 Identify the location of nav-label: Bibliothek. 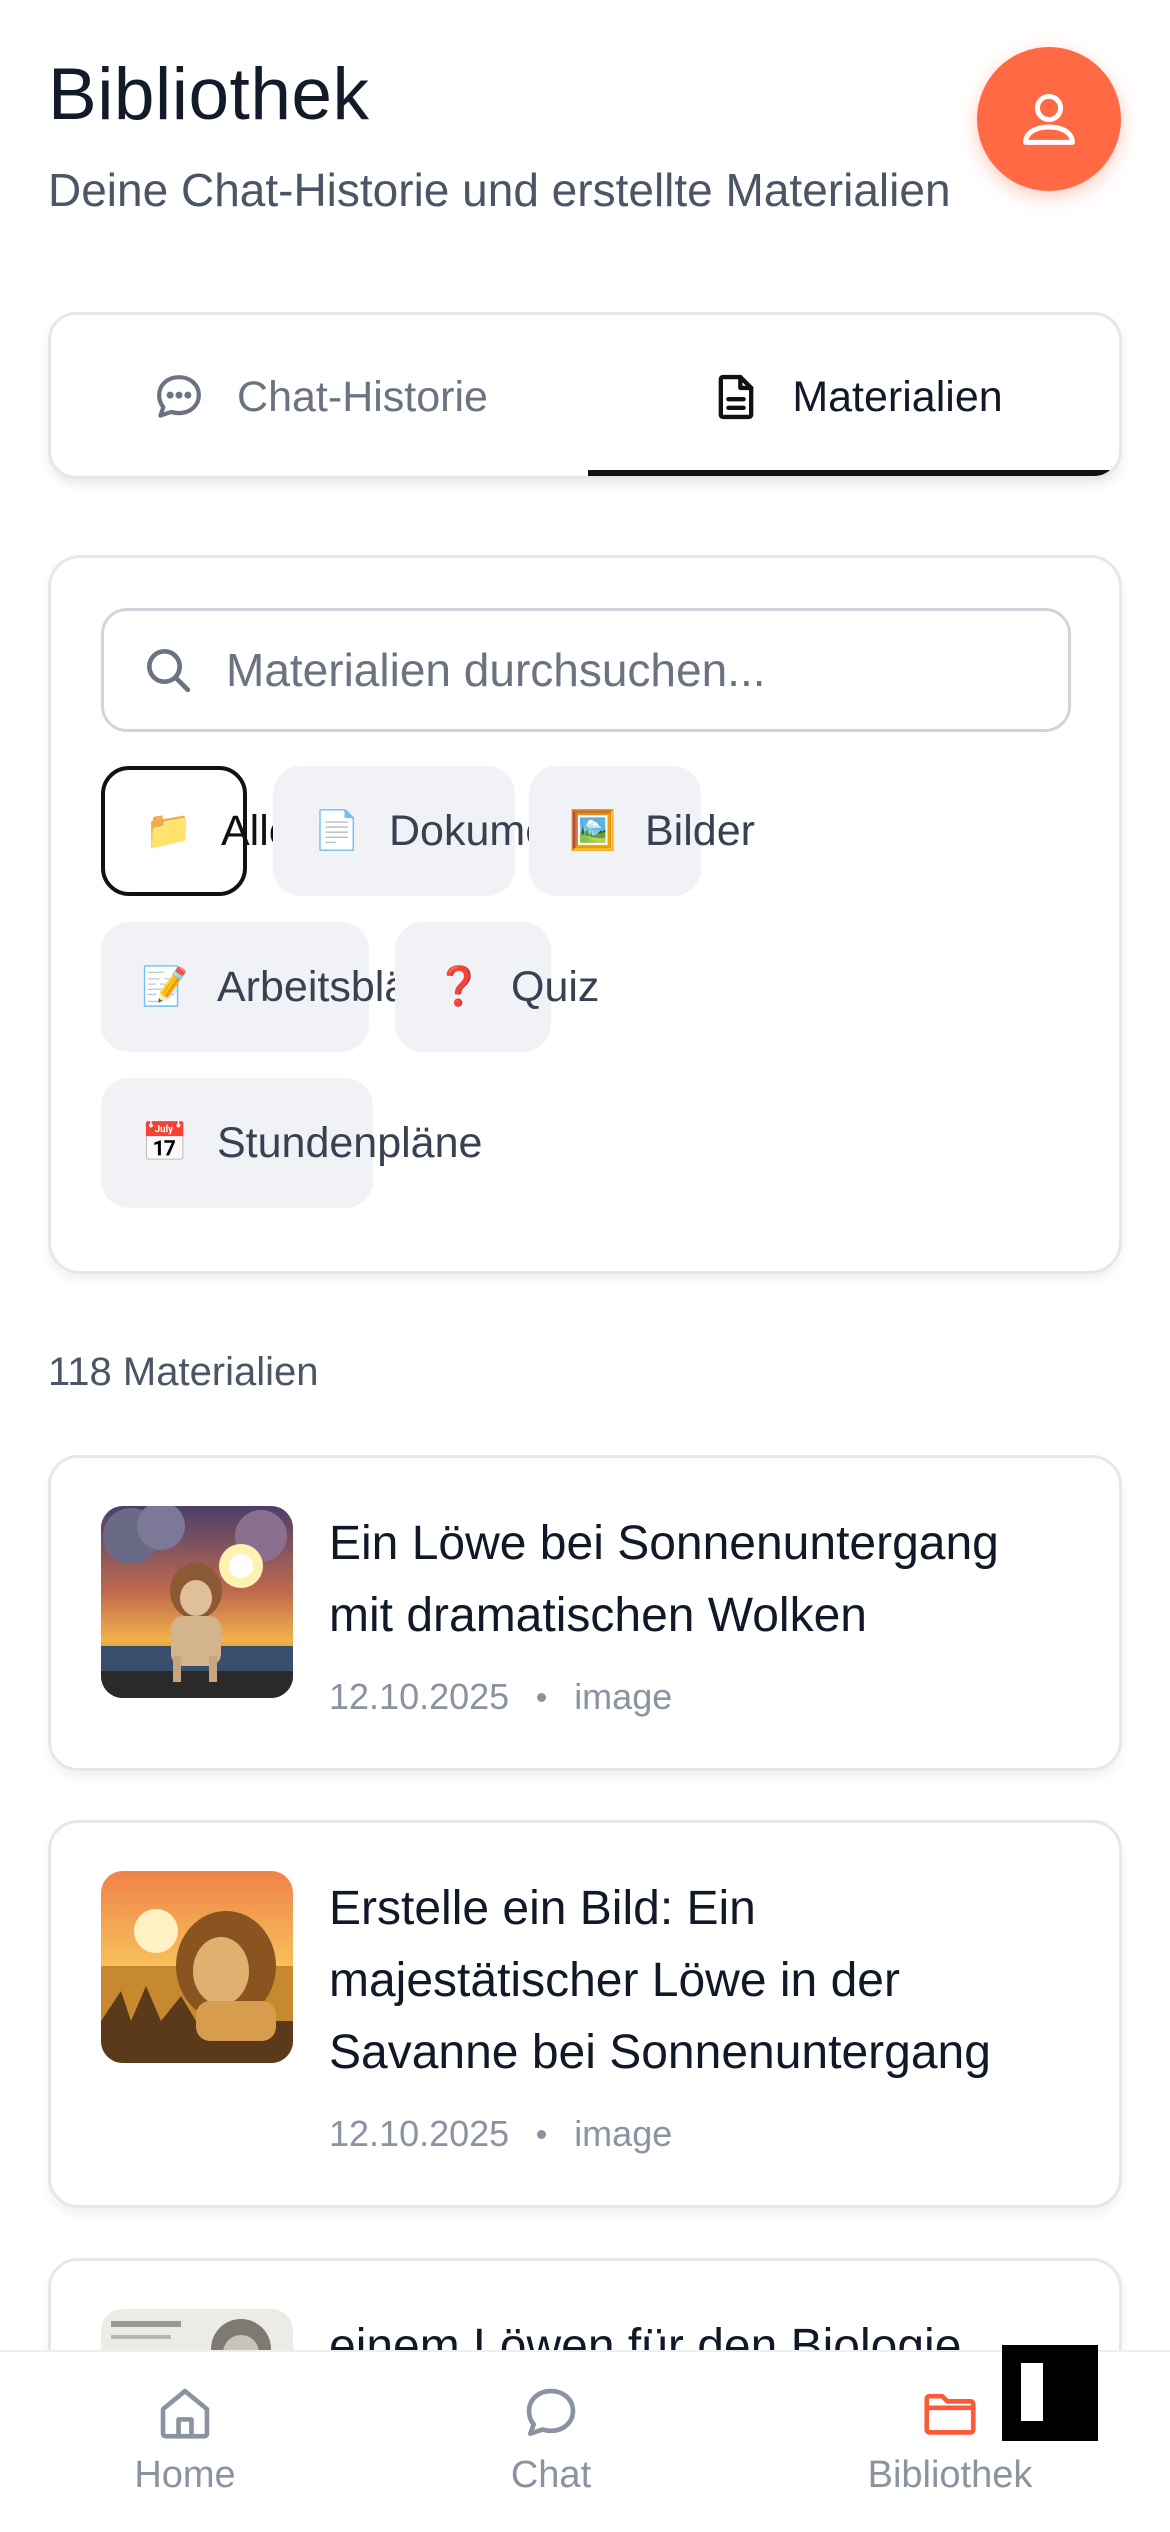
(950, 2475).